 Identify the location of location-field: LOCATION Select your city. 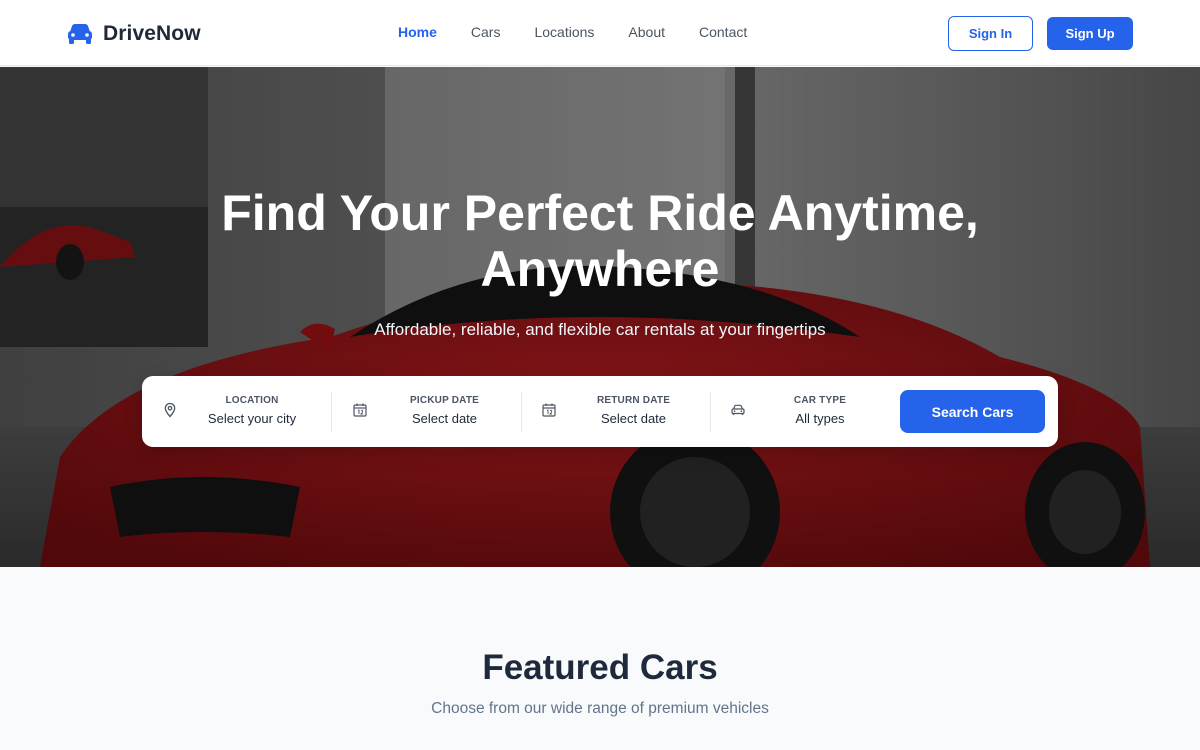
(237, 412).